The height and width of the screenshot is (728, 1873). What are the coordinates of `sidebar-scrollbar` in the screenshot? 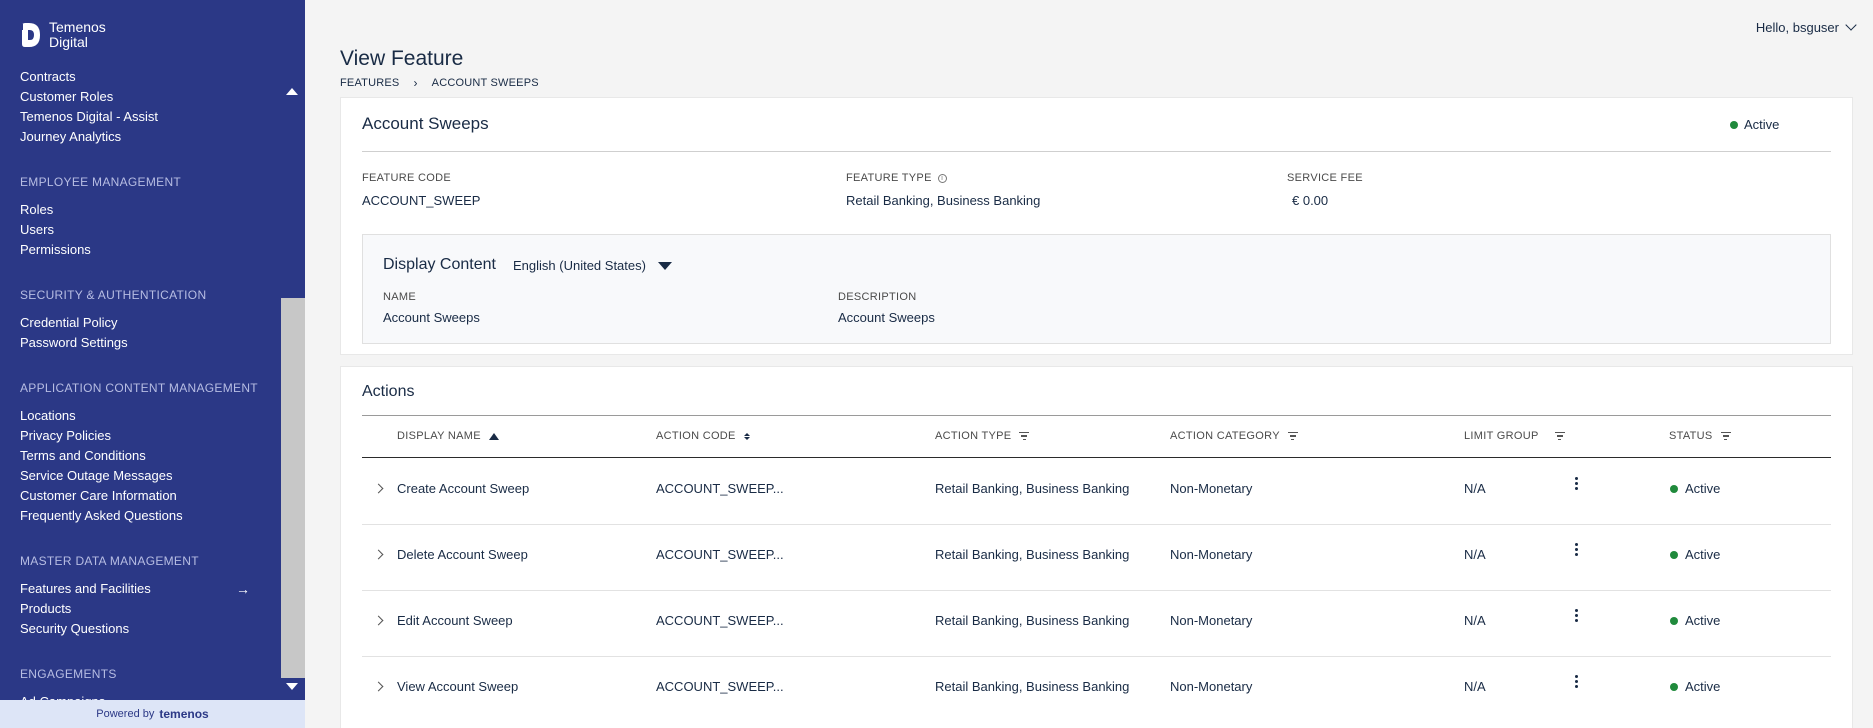 It's located at (293, 389).